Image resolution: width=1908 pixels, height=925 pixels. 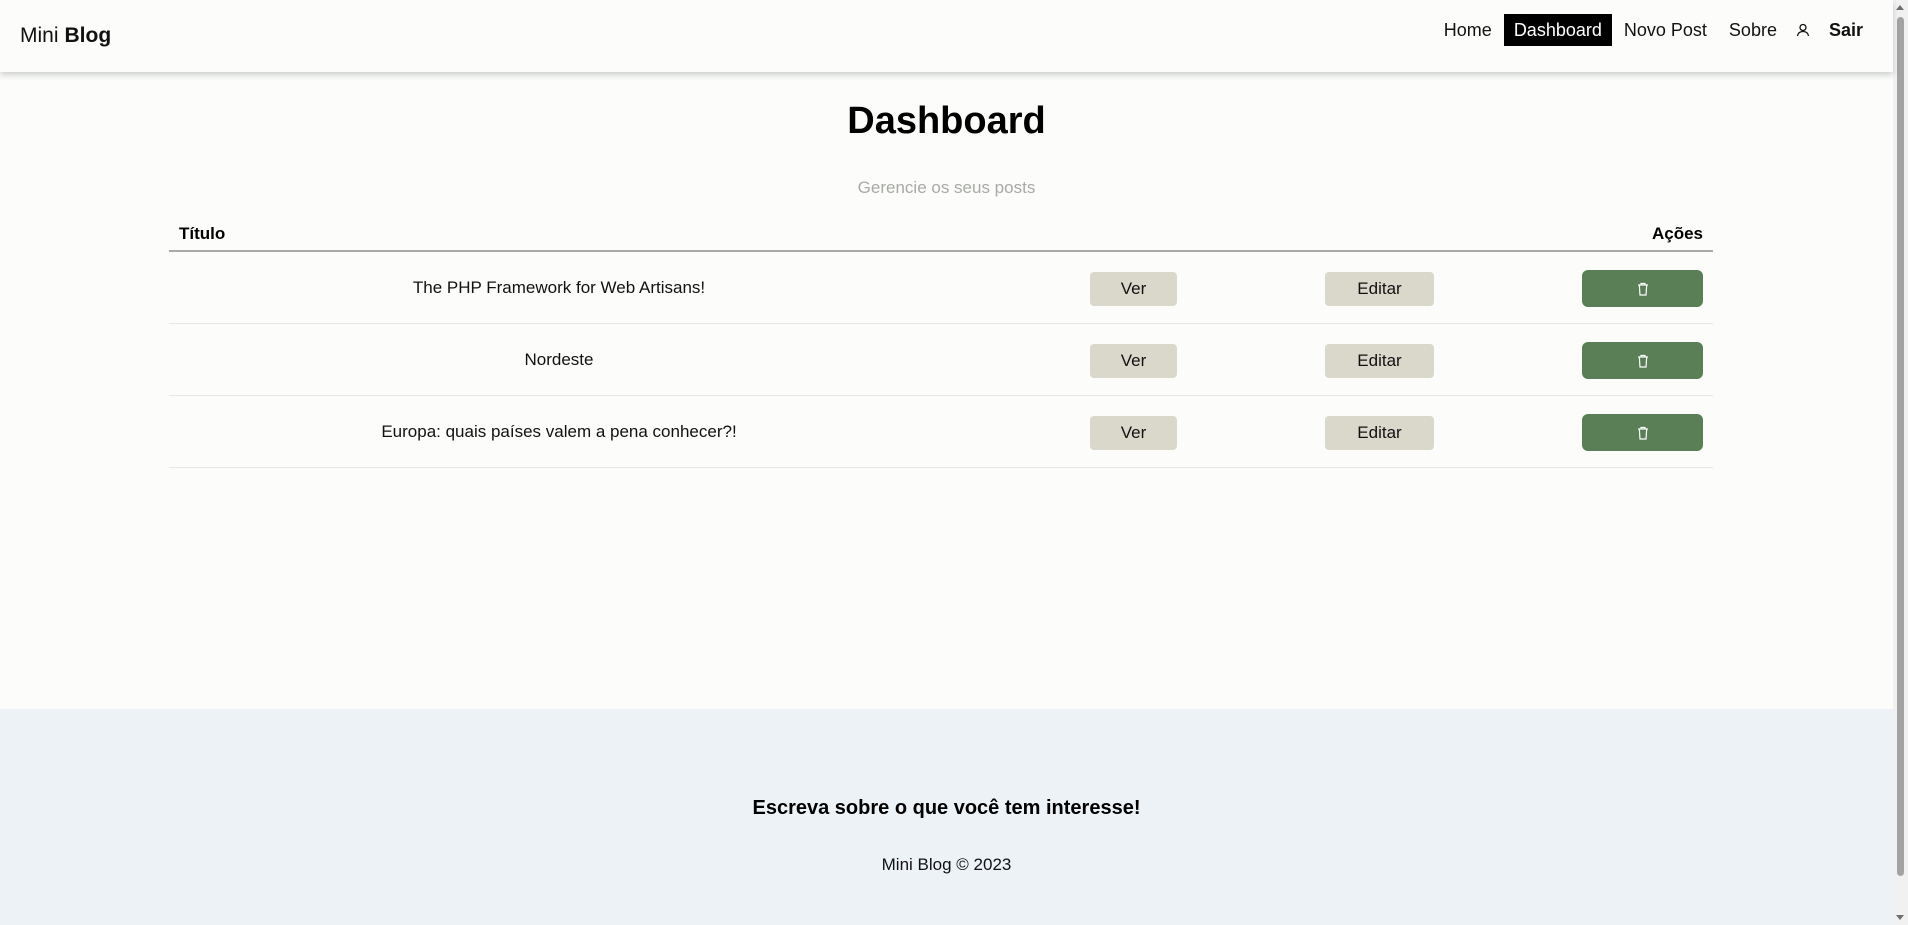 What do you see at coordinates (1846, 30) in the screenshot?
I see `nav-logout: Sair` at bounding box center [1846, 30].